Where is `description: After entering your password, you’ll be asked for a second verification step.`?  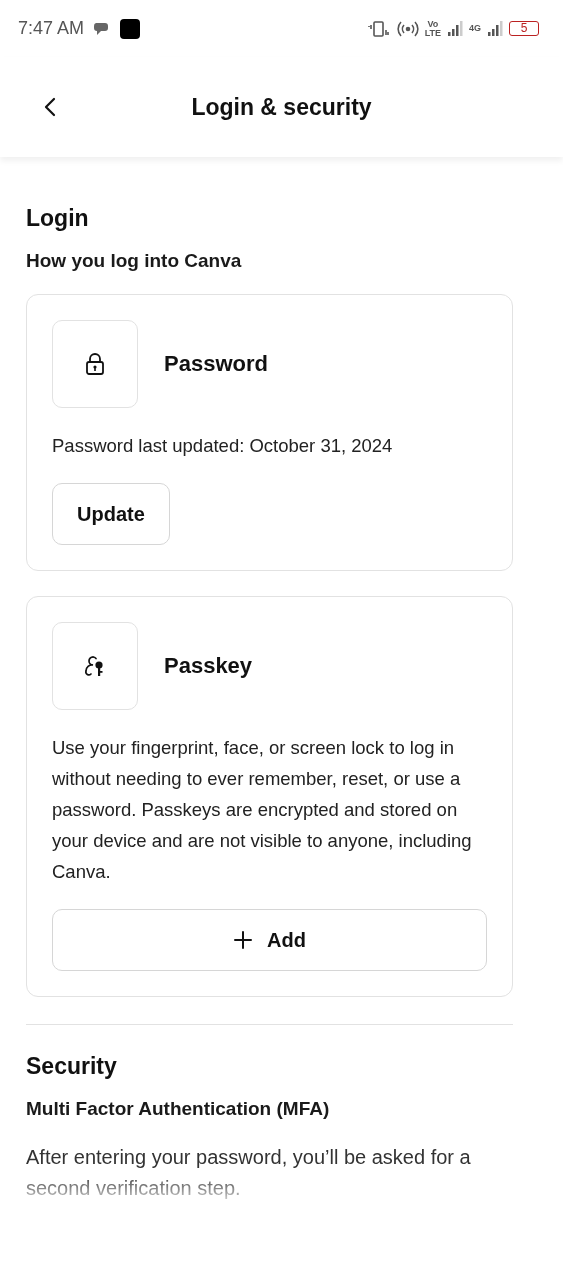
description: After entering your password, you’ll be asked for a second verification step. is located at coordinates (249, 1173).